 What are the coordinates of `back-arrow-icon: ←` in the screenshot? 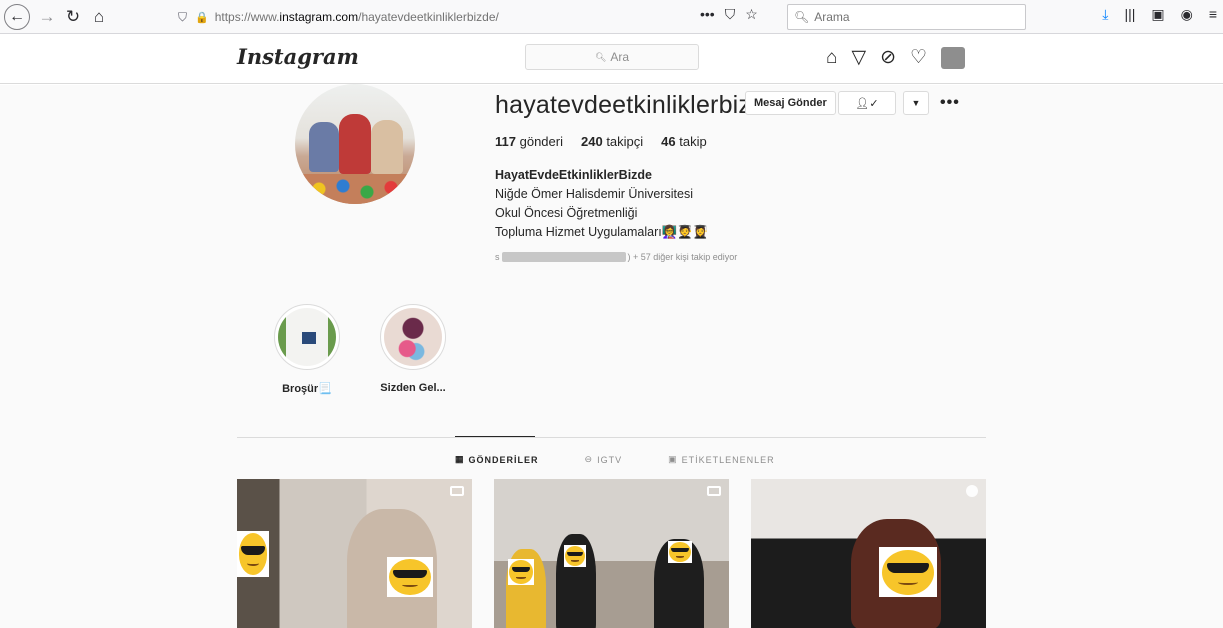 It's located at (17, 17).